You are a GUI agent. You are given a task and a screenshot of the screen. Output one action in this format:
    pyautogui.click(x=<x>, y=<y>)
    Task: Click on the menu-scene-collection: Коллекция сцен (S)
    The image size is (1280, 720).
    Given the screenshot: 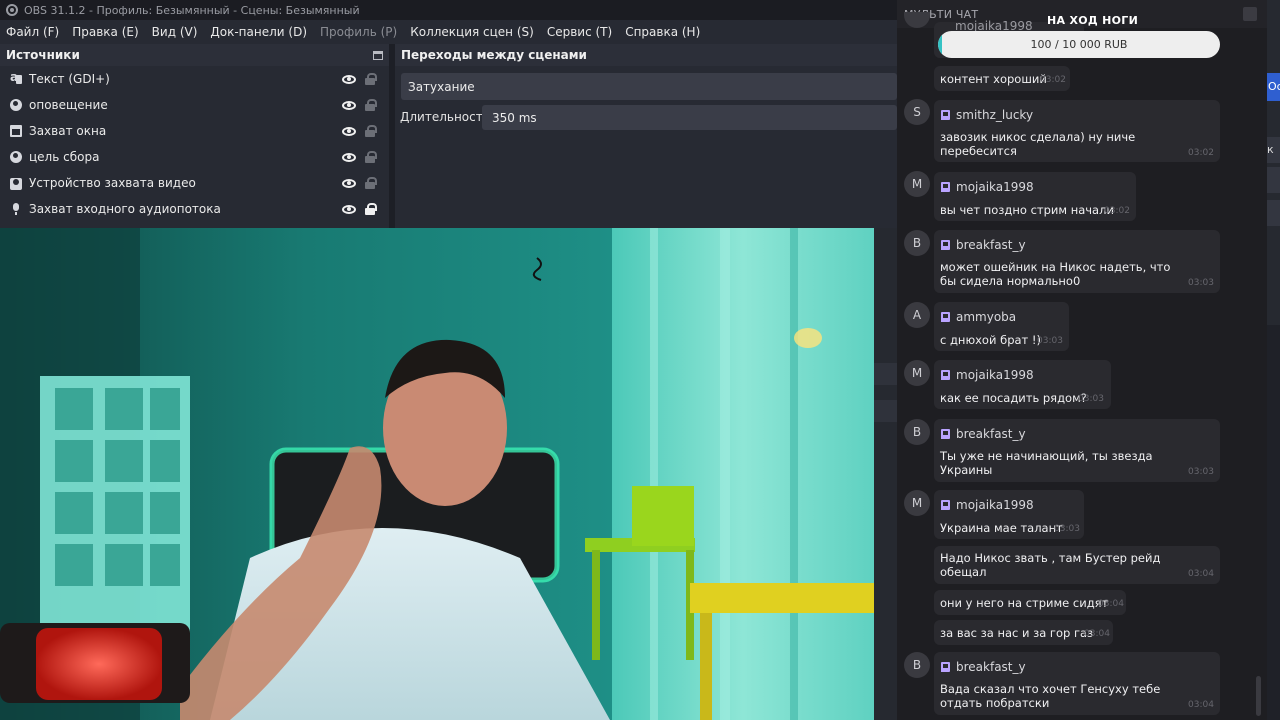 What is the action you would take?
    pyautogui.click(x=472, y=32)
    